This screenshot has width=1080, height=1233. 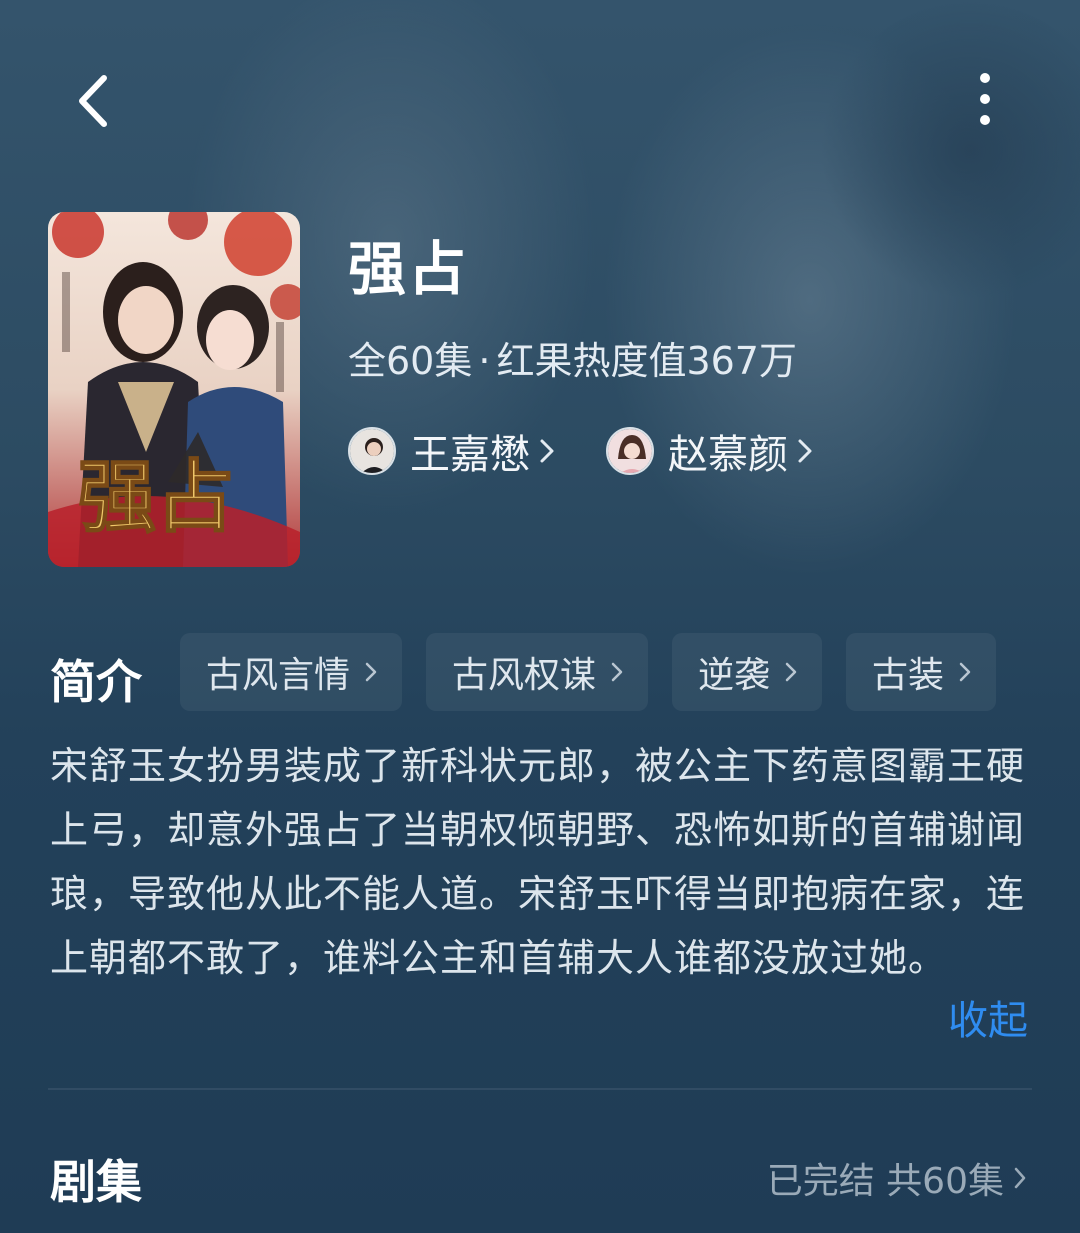 I want to click on tag-label: 古风言情, so click(x=278, y=675).